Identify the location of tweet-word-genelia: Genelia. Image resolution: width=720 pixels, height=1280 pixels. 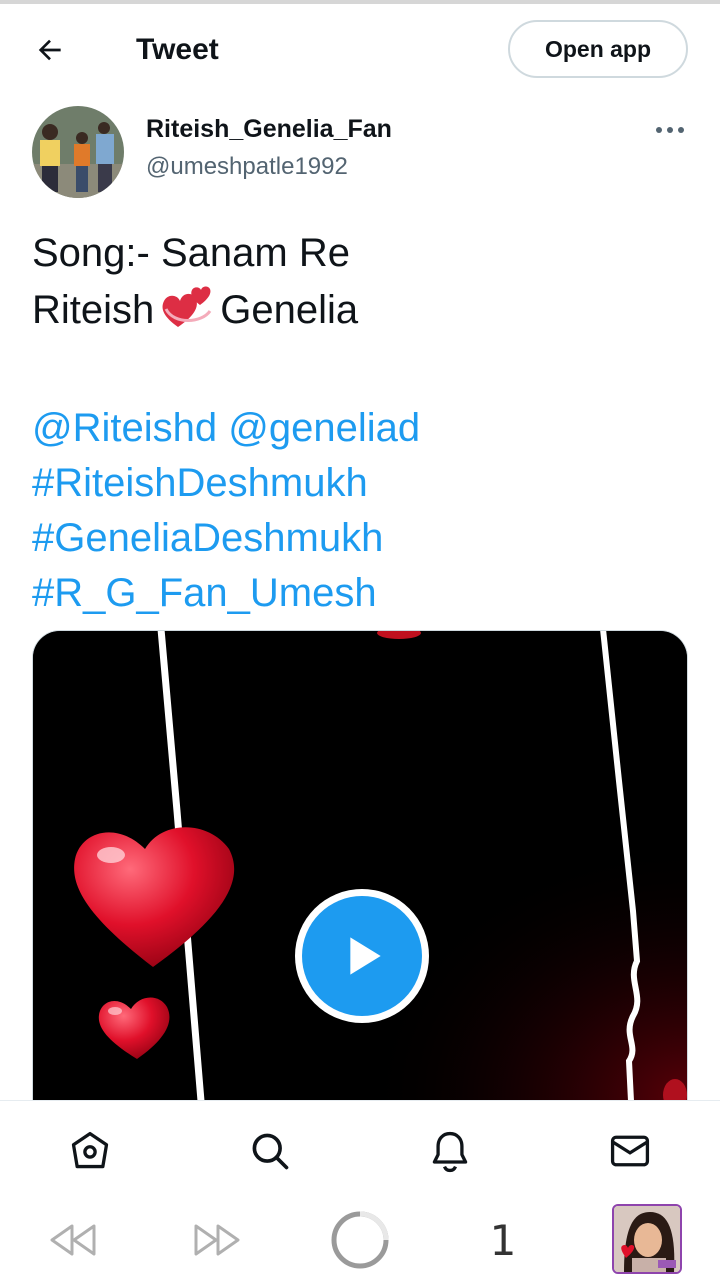
(289, 310).